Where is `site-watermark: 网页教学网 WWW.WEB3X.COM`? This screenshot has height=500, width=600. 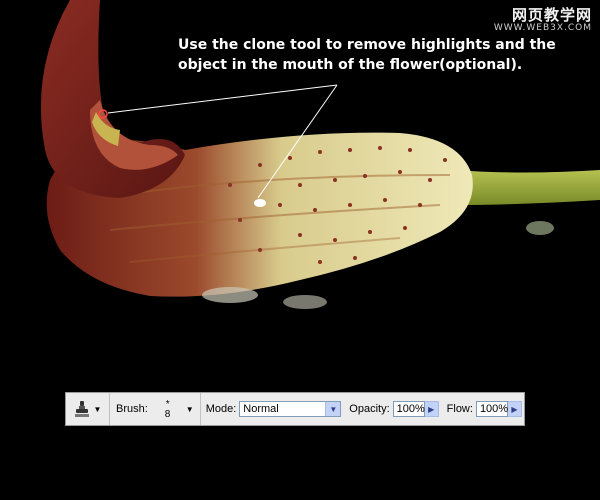
site-watermark: 网页教学网 WWW.WEB3X.COM is located at coordinates (543, 18).